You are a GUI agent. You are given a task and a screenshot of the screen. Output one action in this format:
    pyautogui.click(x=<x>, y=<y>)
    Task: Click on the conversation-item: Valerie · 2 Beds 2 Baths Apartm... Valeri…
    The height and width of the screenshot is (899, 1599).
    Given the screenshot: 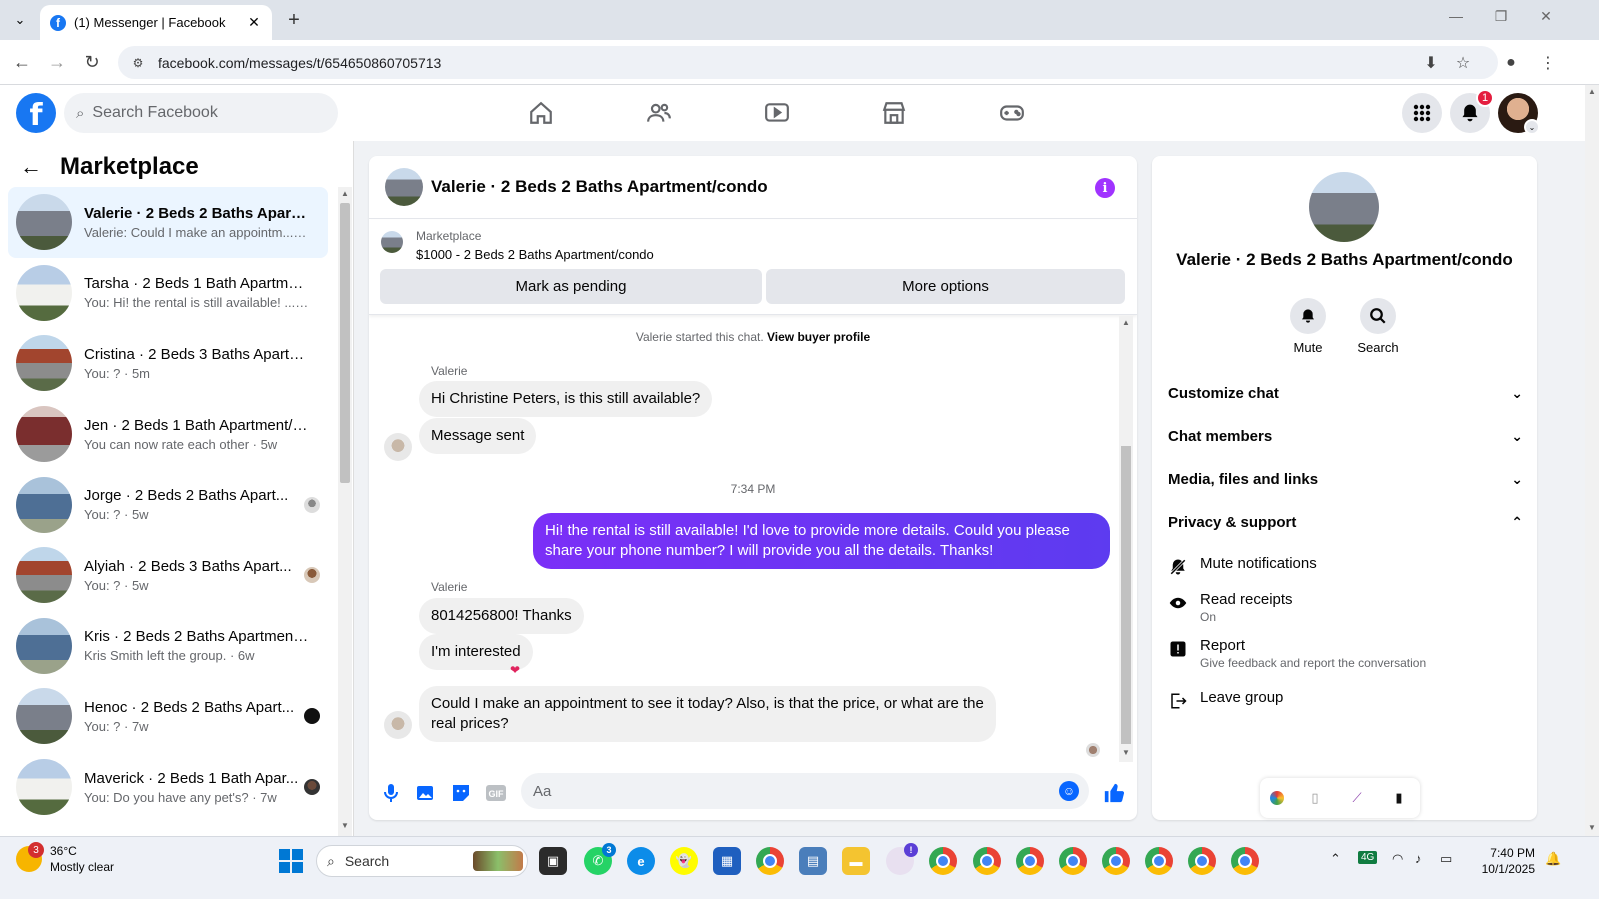 What is the action you would take?
    pyautogui.click(x=168, y=222)
    